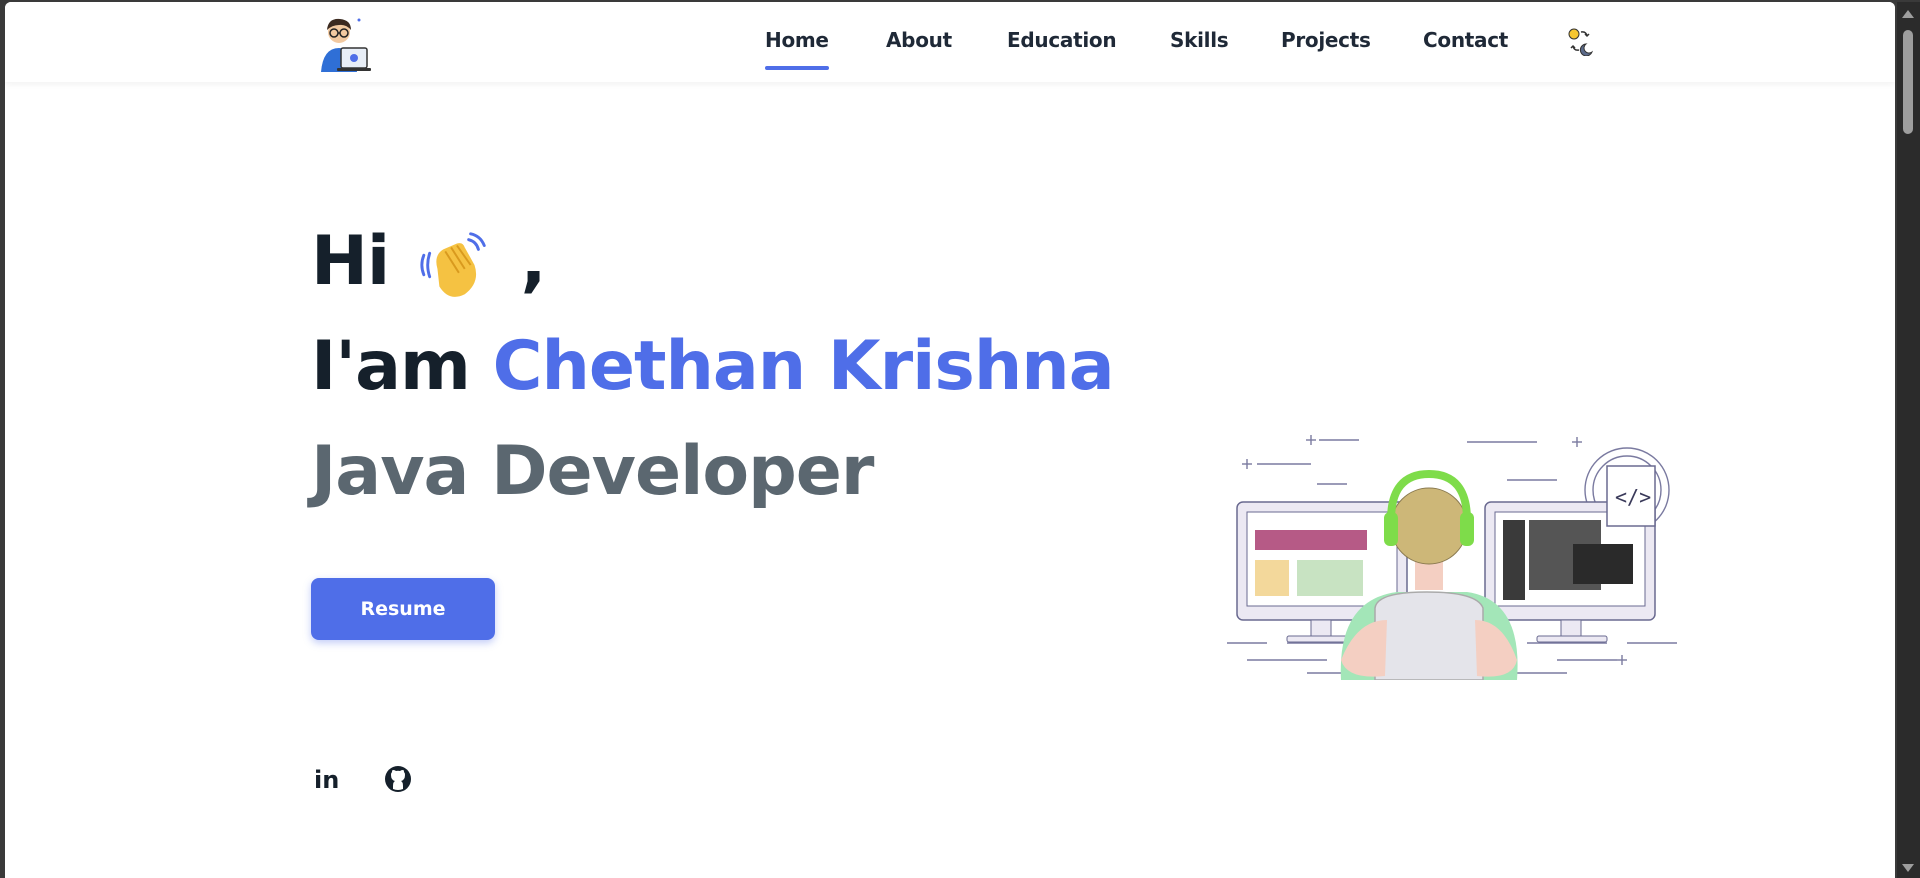 The height and width of the screenshot is (878, 1920). Describe the element at coordinates (803, 366) in the screenshot. I see `developer-name: Chethan Krishna` at that location.